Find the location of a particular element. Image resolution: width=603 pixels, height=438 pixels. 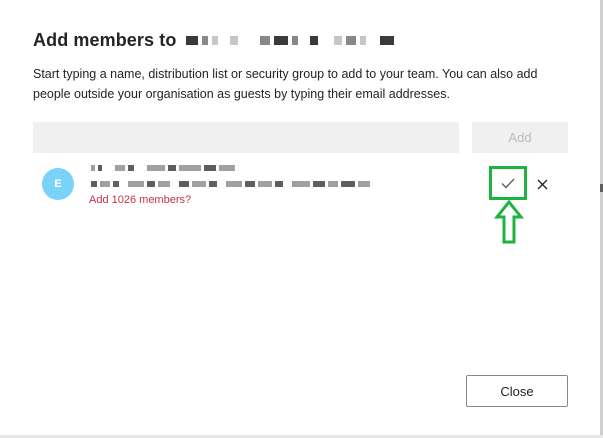

redacted-team-name is located at coordinates (290, 41).